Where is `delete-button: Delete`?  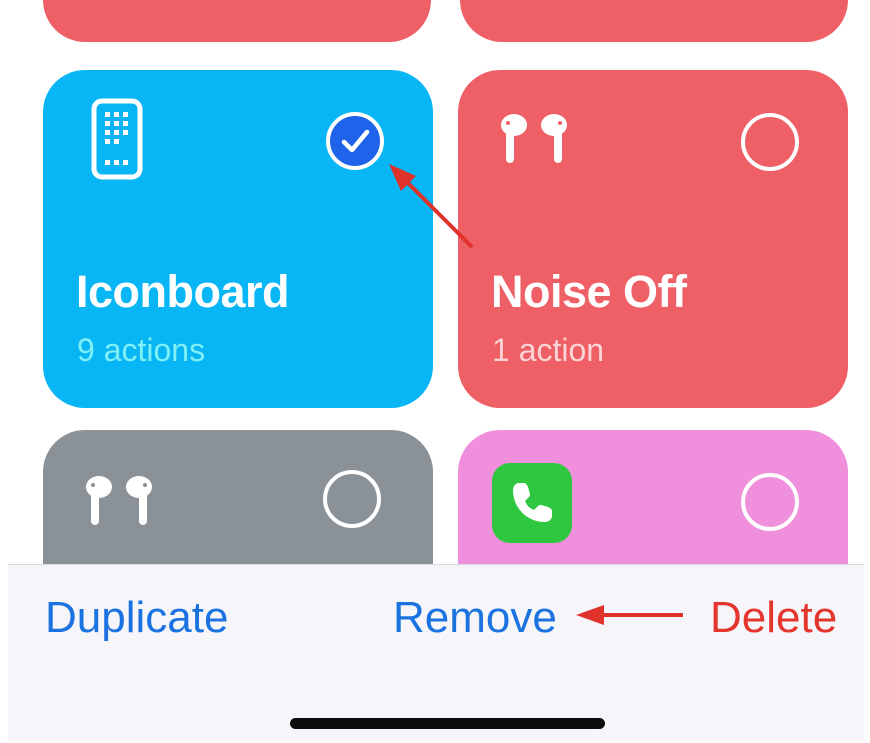
delete-button: Delete is located at coordinates (773, 618).